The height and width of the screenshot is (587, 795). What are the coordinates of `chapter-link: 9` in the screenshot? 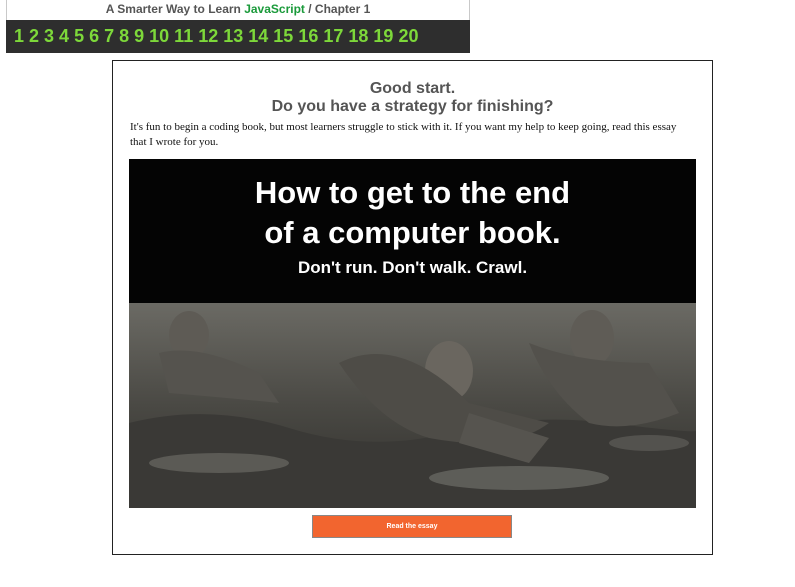 It's located at (139, 36).